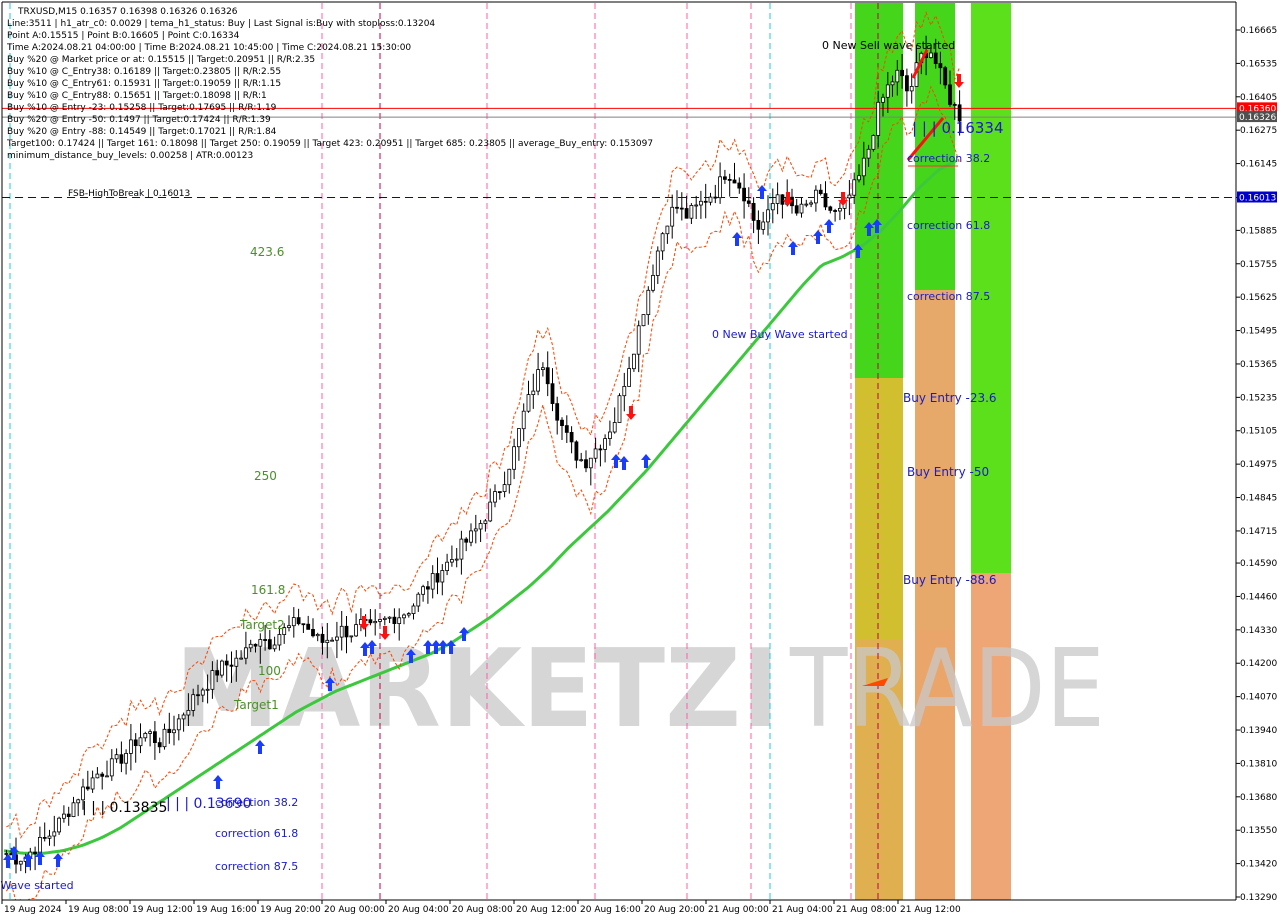  What do you see at coordinates (1258, 365) in the screenshot?
I see `y-tick-label: 0.15365` at bounding box center [1258, 365].